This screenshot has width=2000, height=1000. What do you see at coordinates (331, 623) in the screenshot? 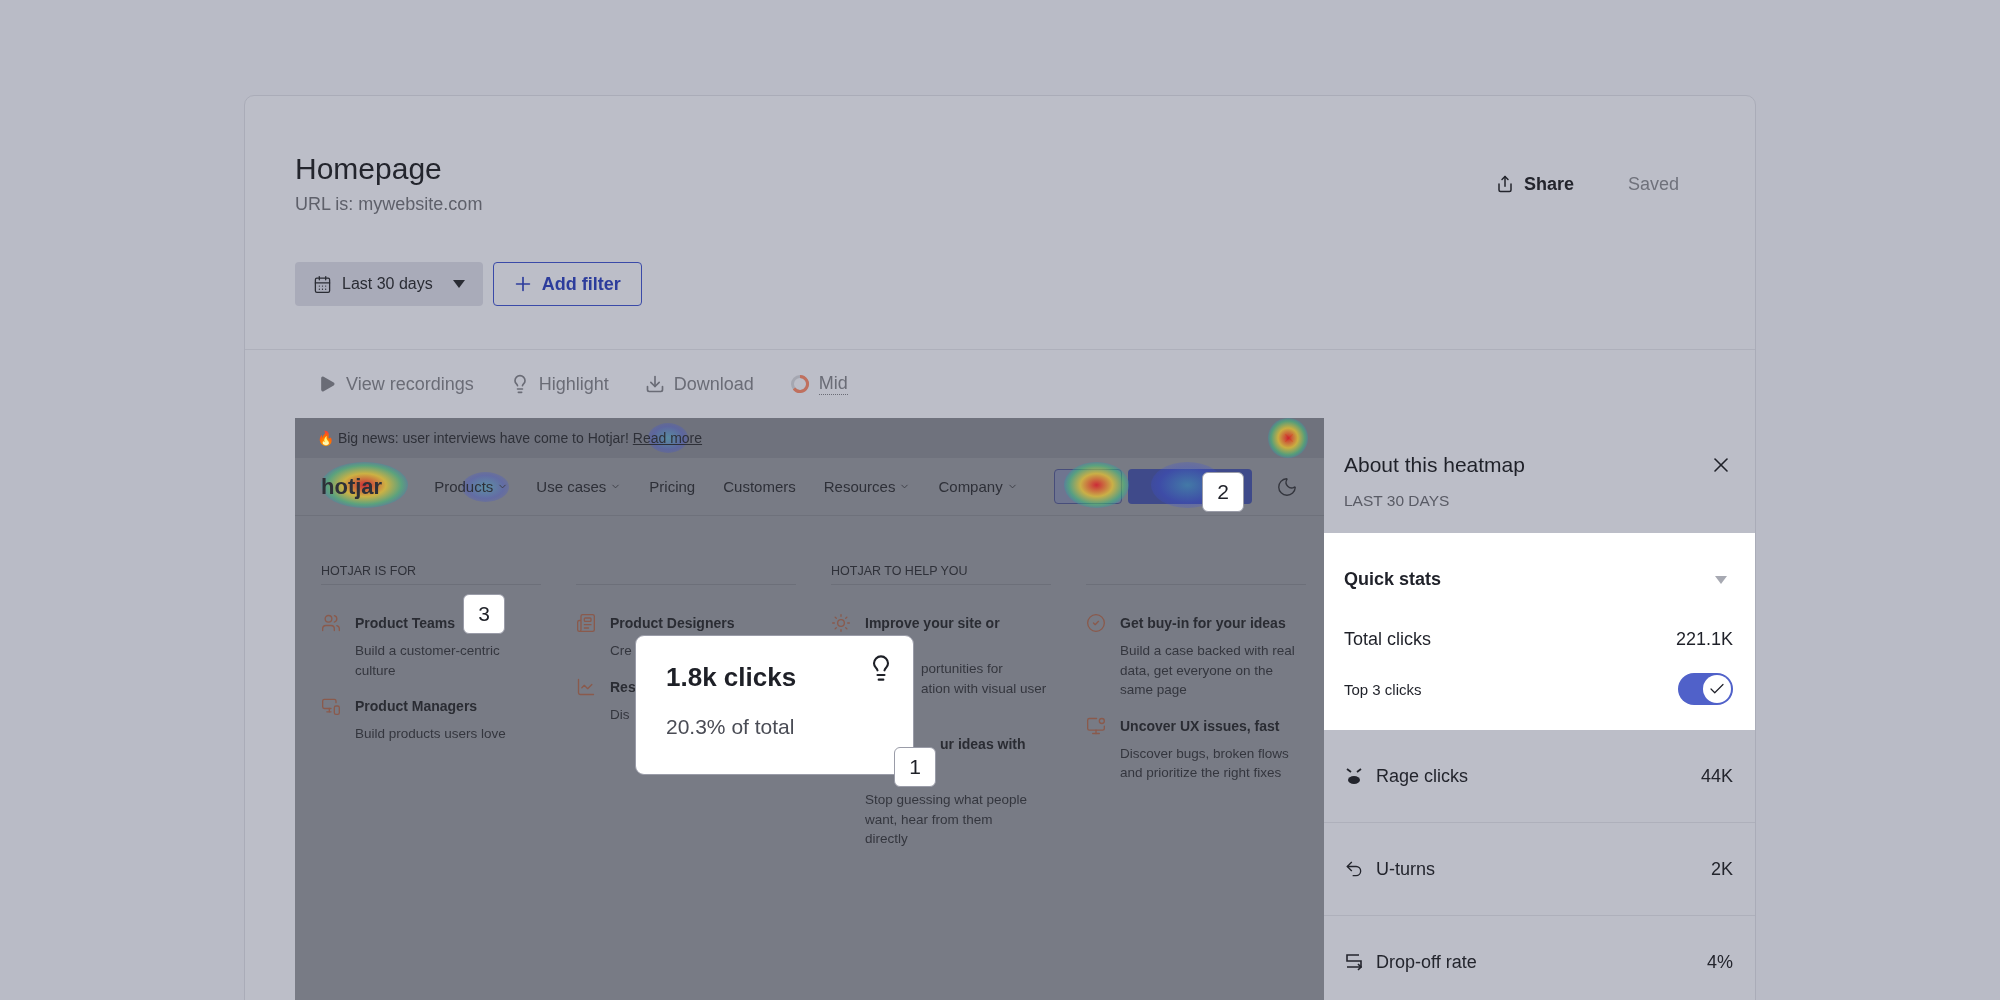
I see `people-icon` at bounding box center [331, 623].